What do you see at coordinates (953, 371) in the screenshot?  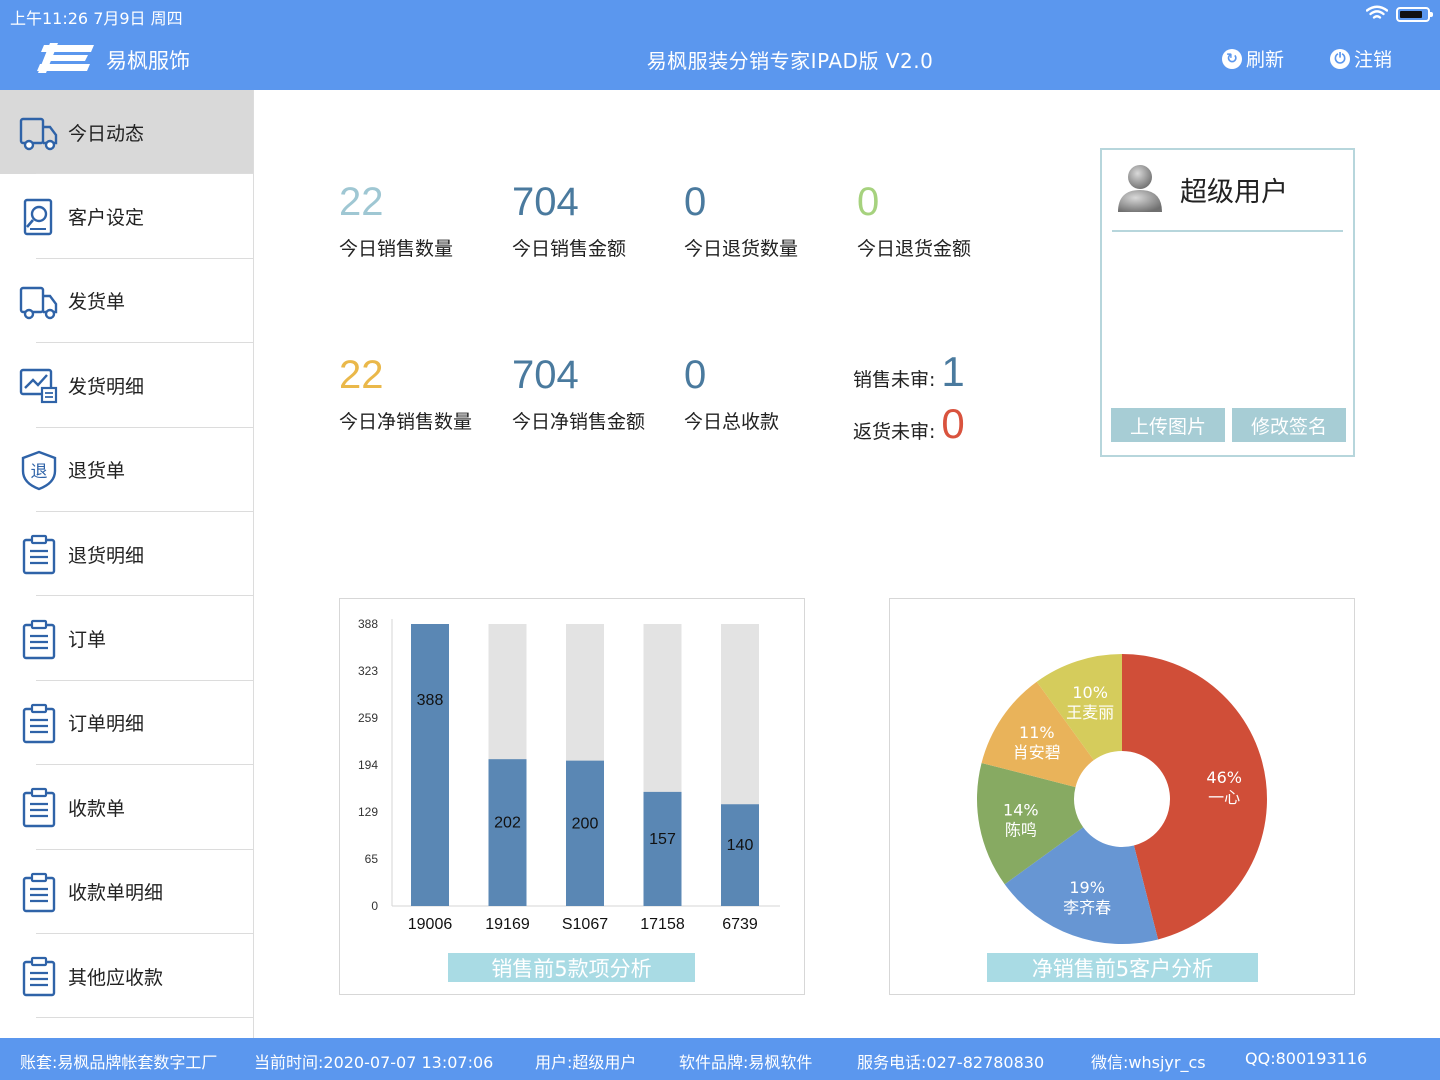 I see `pending-sales-count: 1` at bounding box center [953, 371].